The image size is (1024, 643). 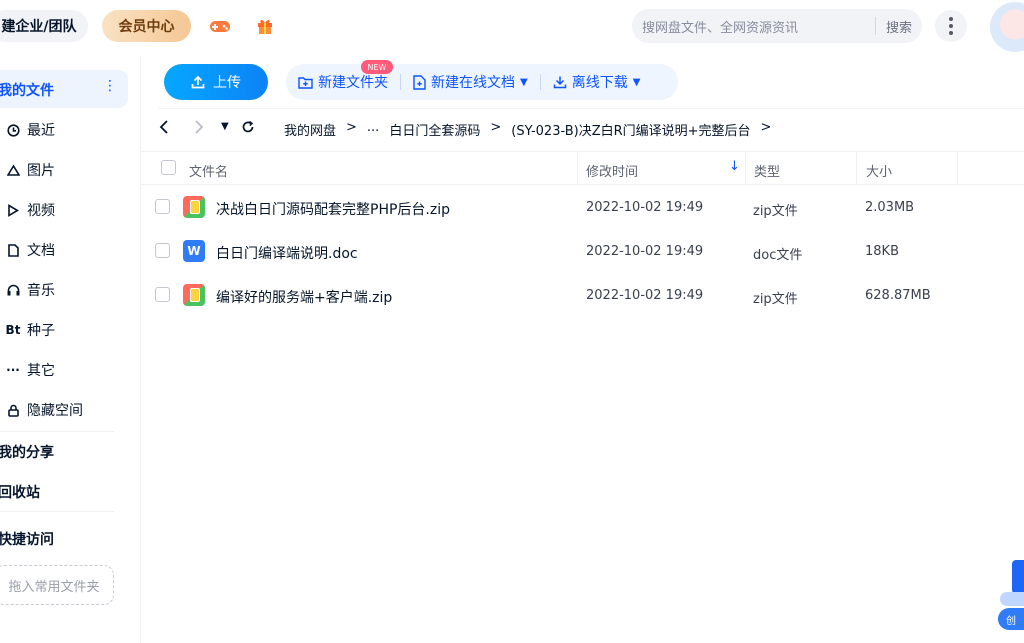 What do you see at coordinates (13, 410) in the screenshot?
I see `lock-icon` at bounding box center [13, 410].